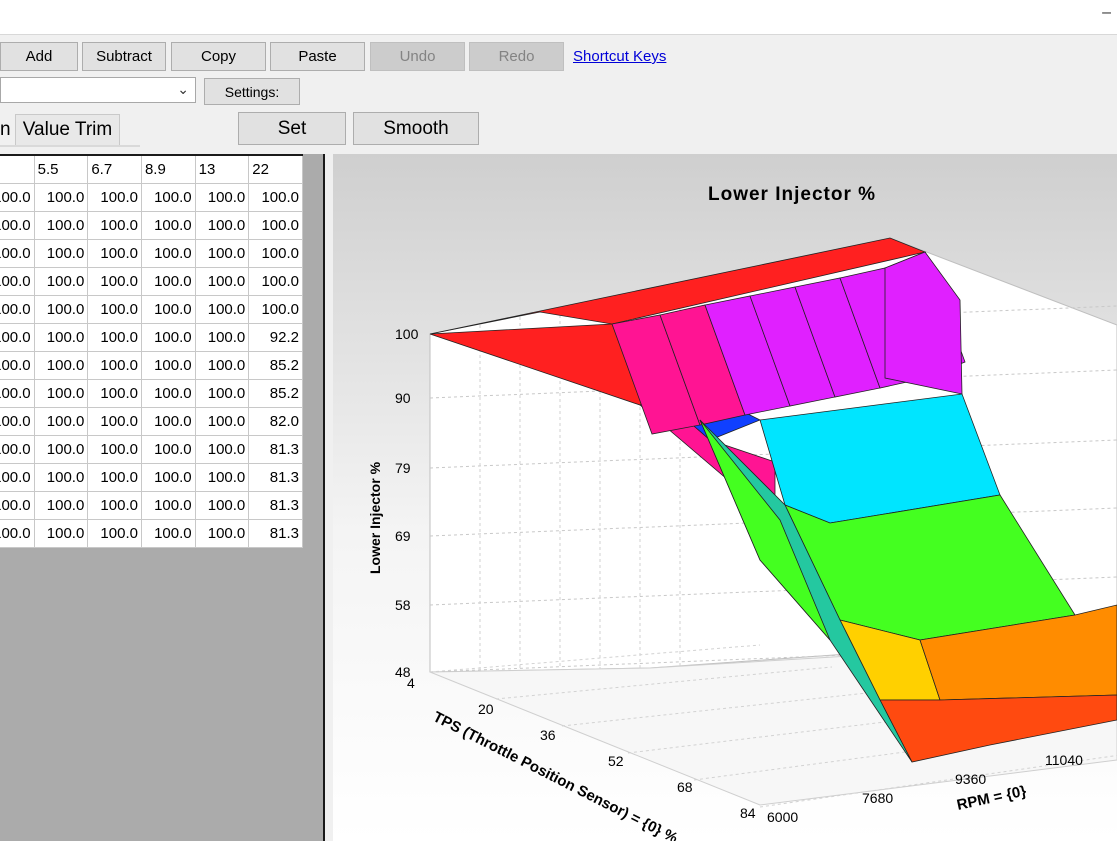 This screenshot has width=1117, height=841. I want to click on tab-partial: n, so click(5, 130).